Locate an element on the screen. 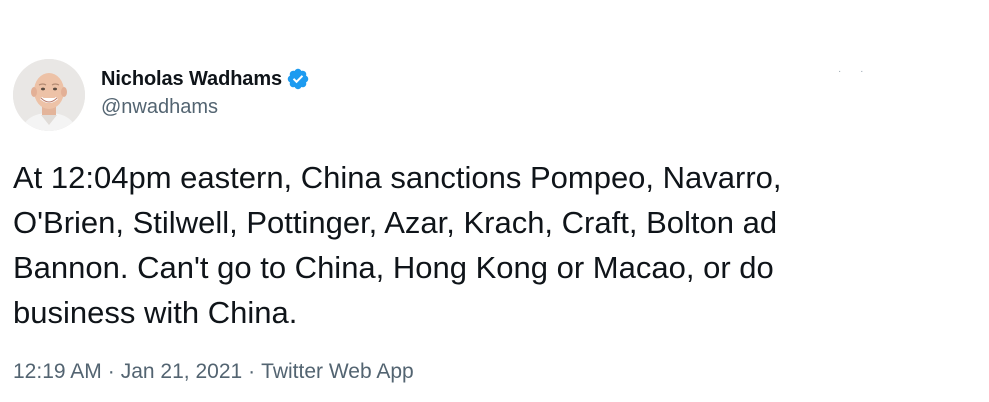  author-name-row: Nicholas Wadhams is located at coordinates (205, 79).